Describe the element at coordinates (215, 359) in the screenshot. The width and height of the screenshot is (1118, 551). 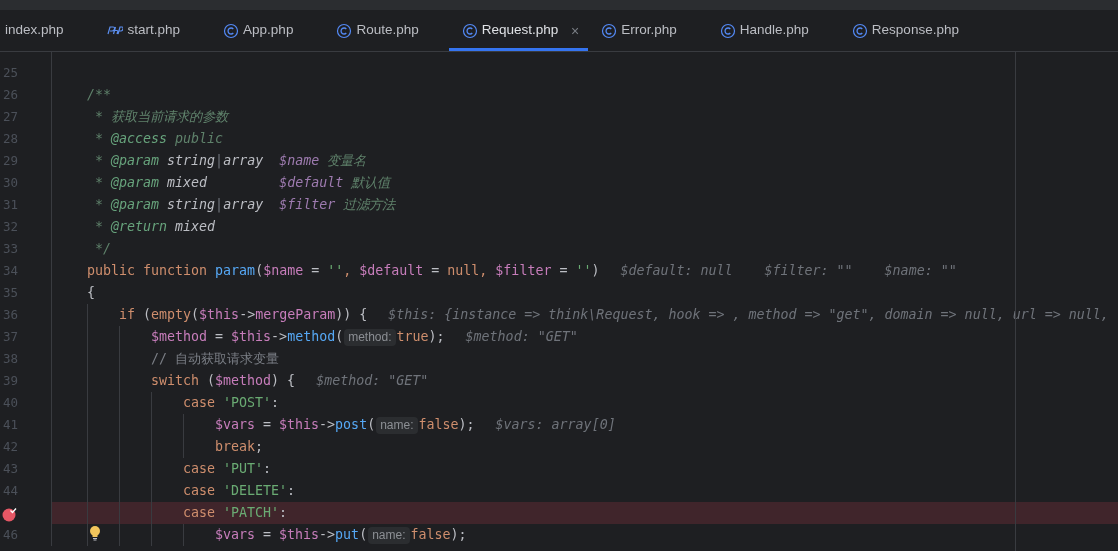
I see `code-text: // 自动获取请求变量` at that location.